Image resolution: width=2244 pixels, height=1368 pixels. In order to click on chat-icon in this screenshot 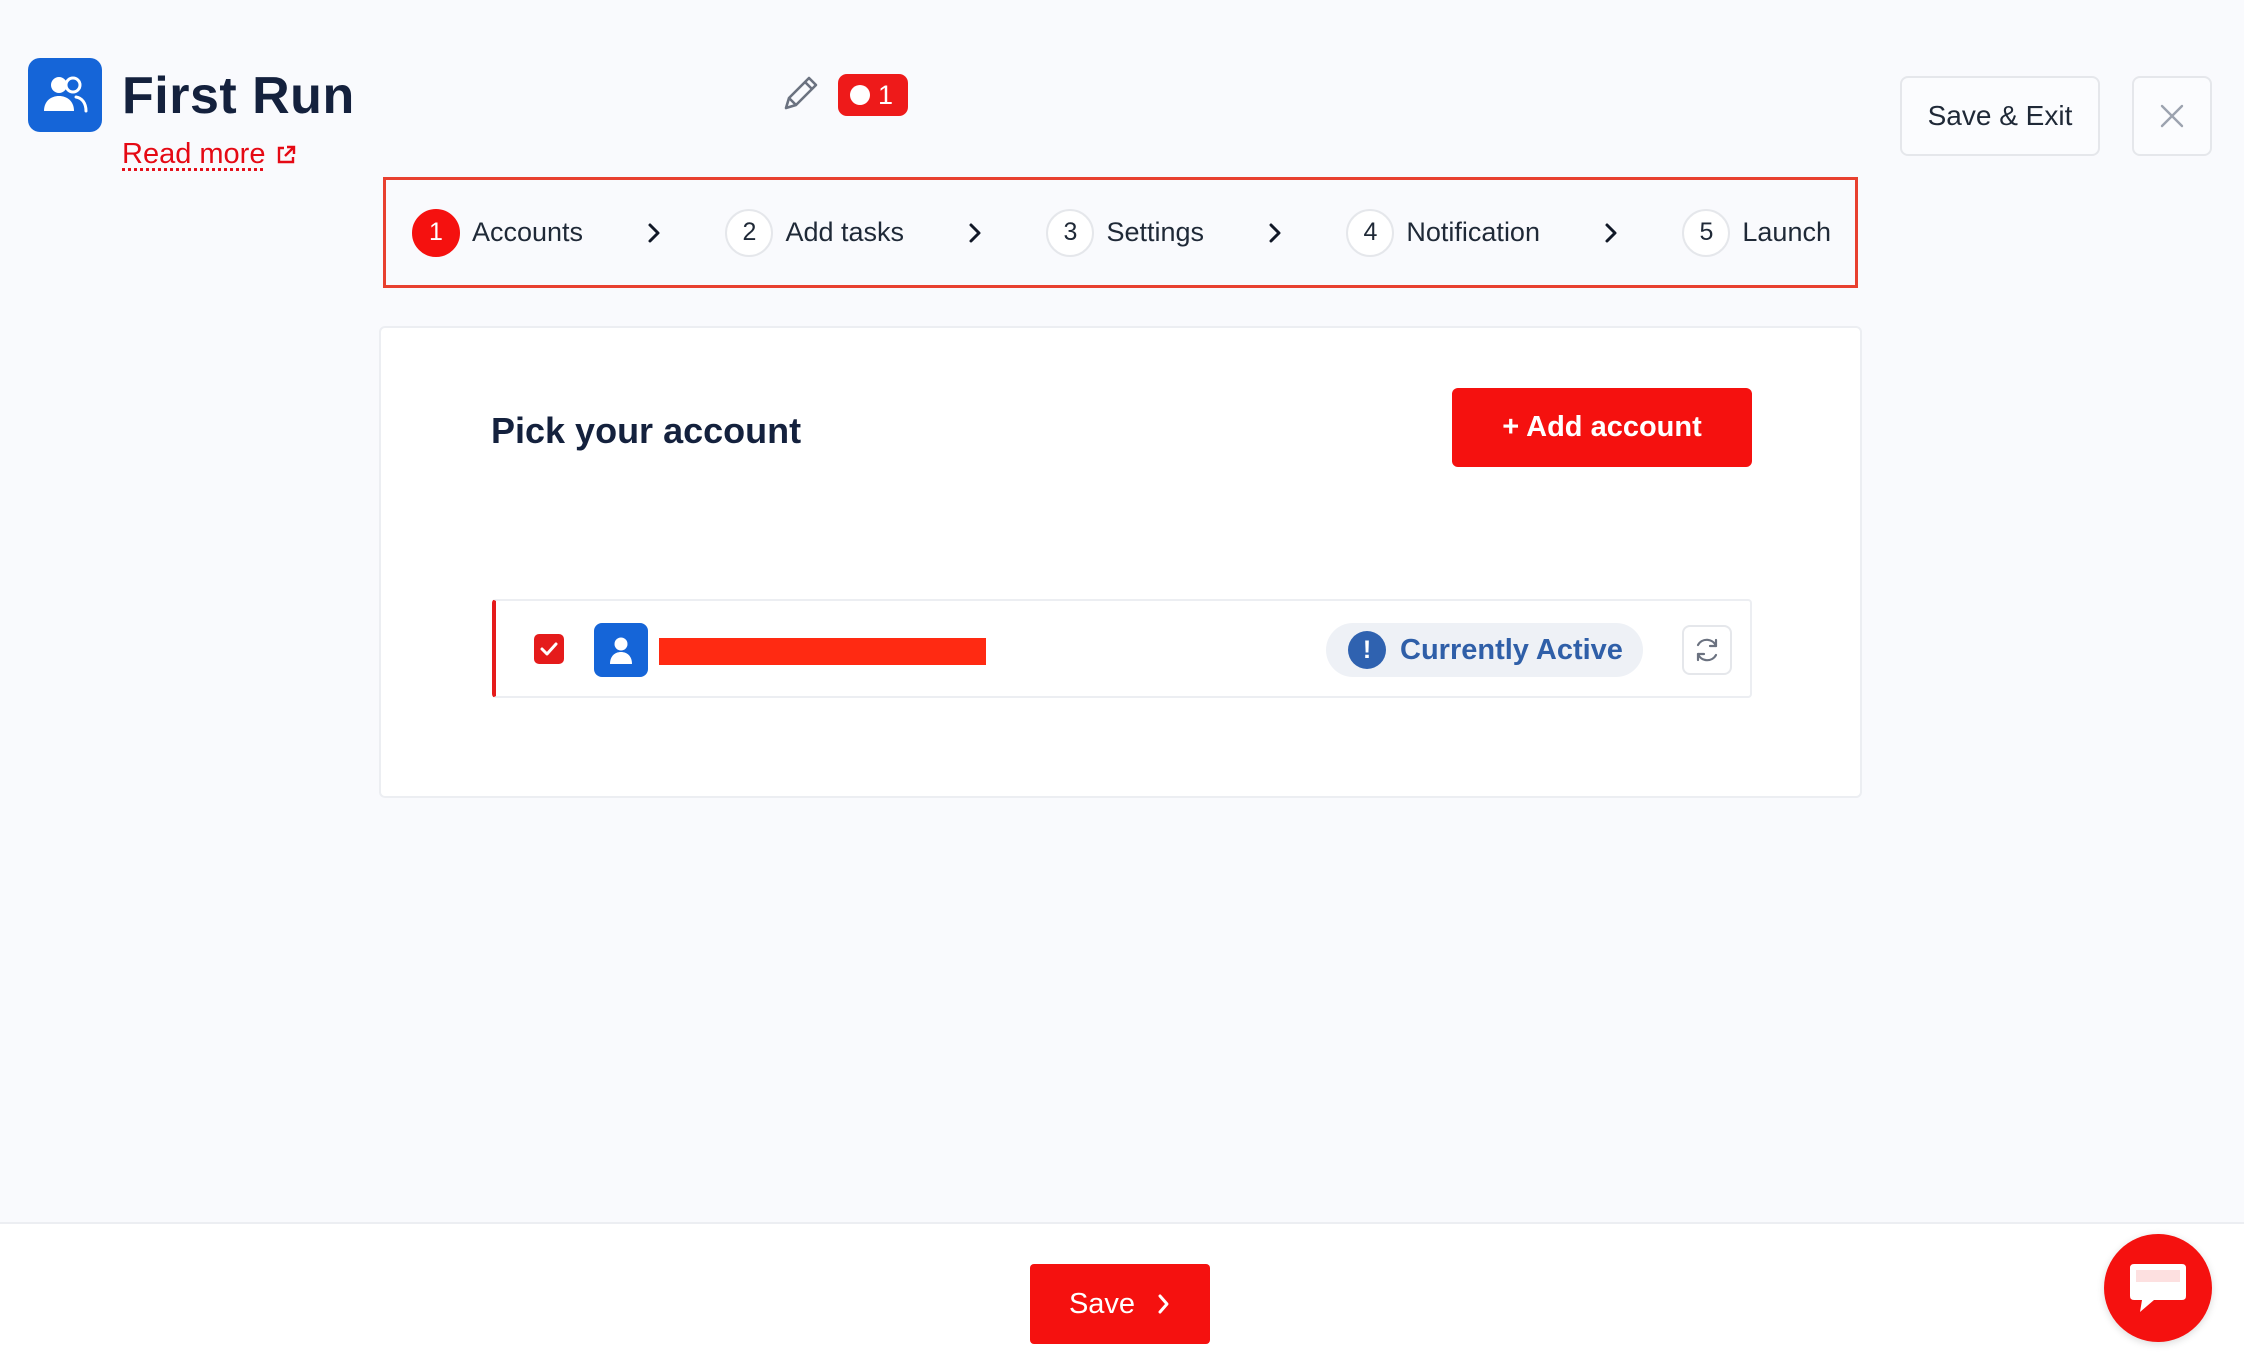, I will do `click(2158, 1288)`.